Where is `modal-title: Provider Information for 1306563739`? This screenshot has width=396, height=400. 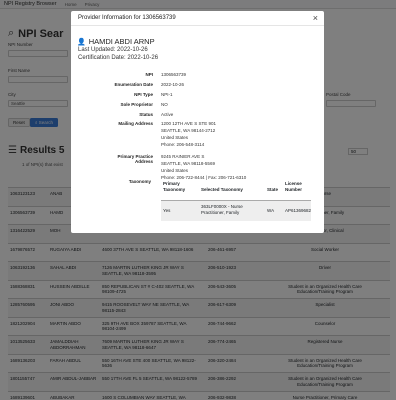
modal-title: Provider Information for 1306563739 is located at coordinates (127, 18).